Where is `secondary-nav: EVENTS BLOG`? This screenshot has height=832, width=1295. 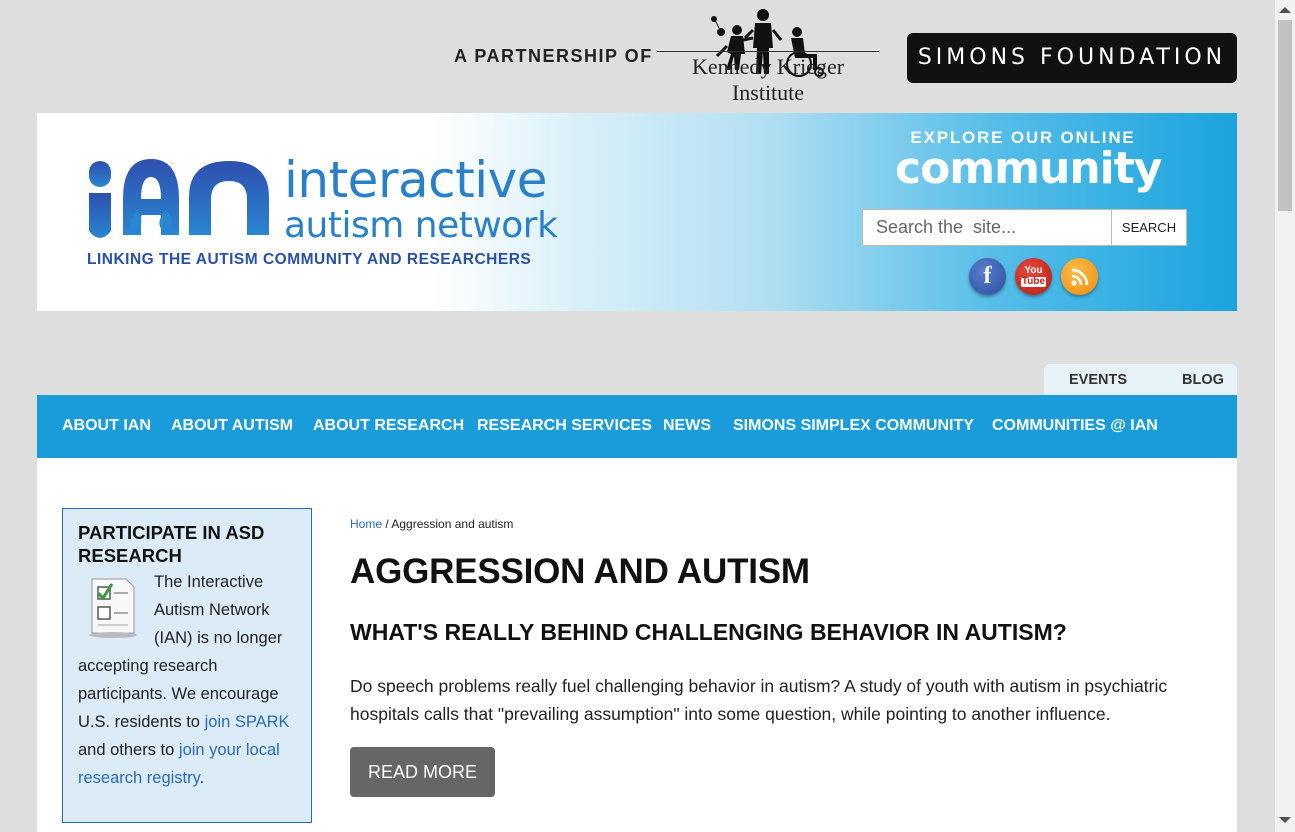 secondary-nav: EVENTS BLOG is located at coordinates (1140, 379).